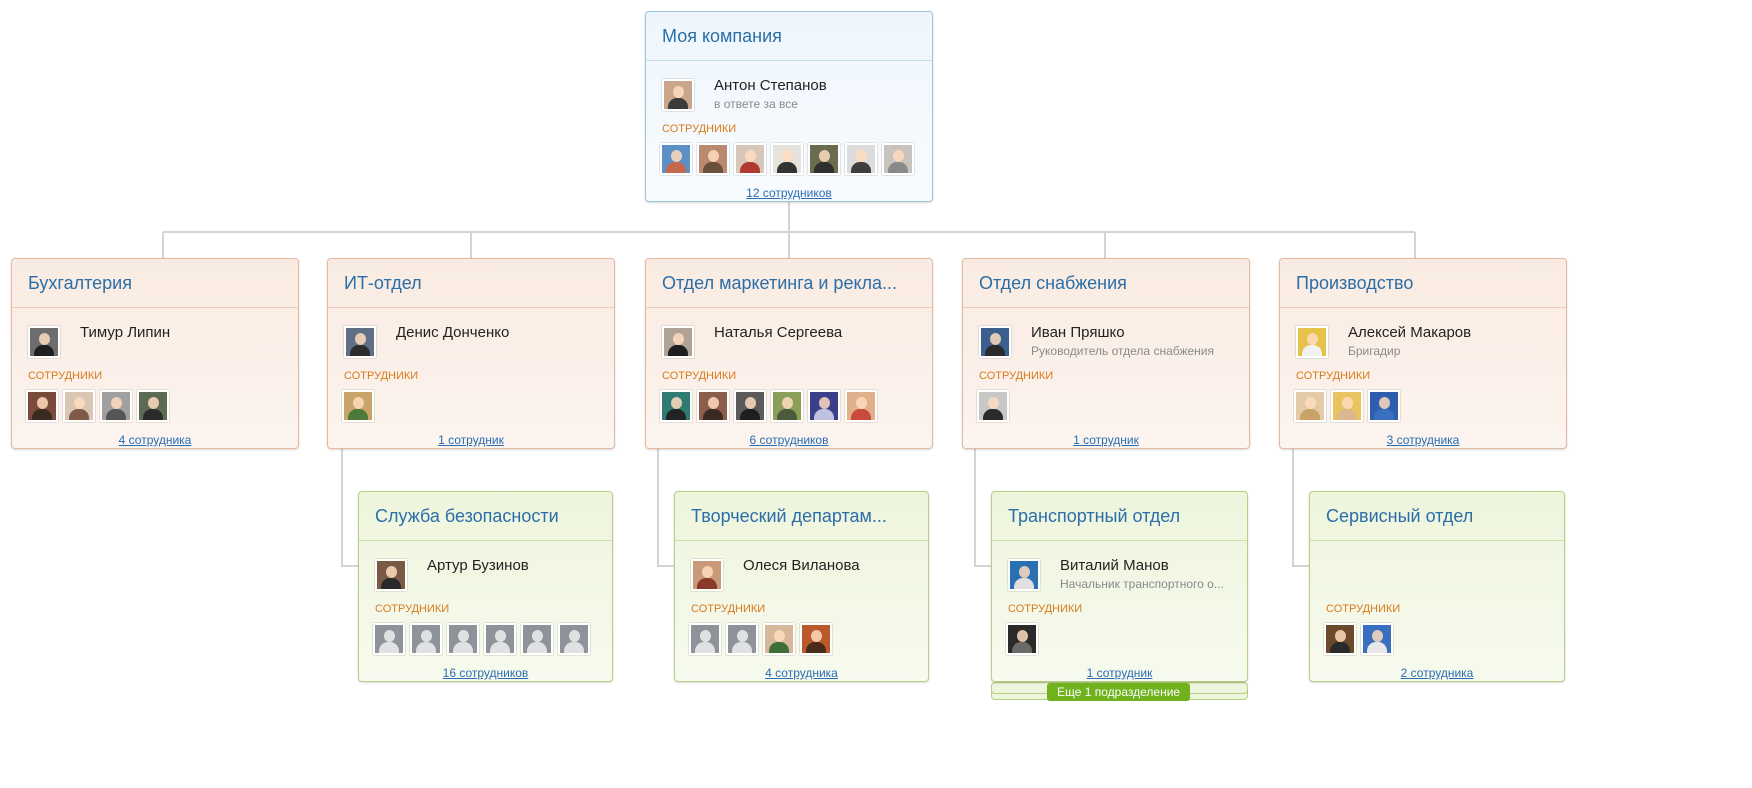 This screenshot has height=788, width=1752. Describe the element at coordinates (349, 508) in the screenshot. I see `connector-to-security` at that location.